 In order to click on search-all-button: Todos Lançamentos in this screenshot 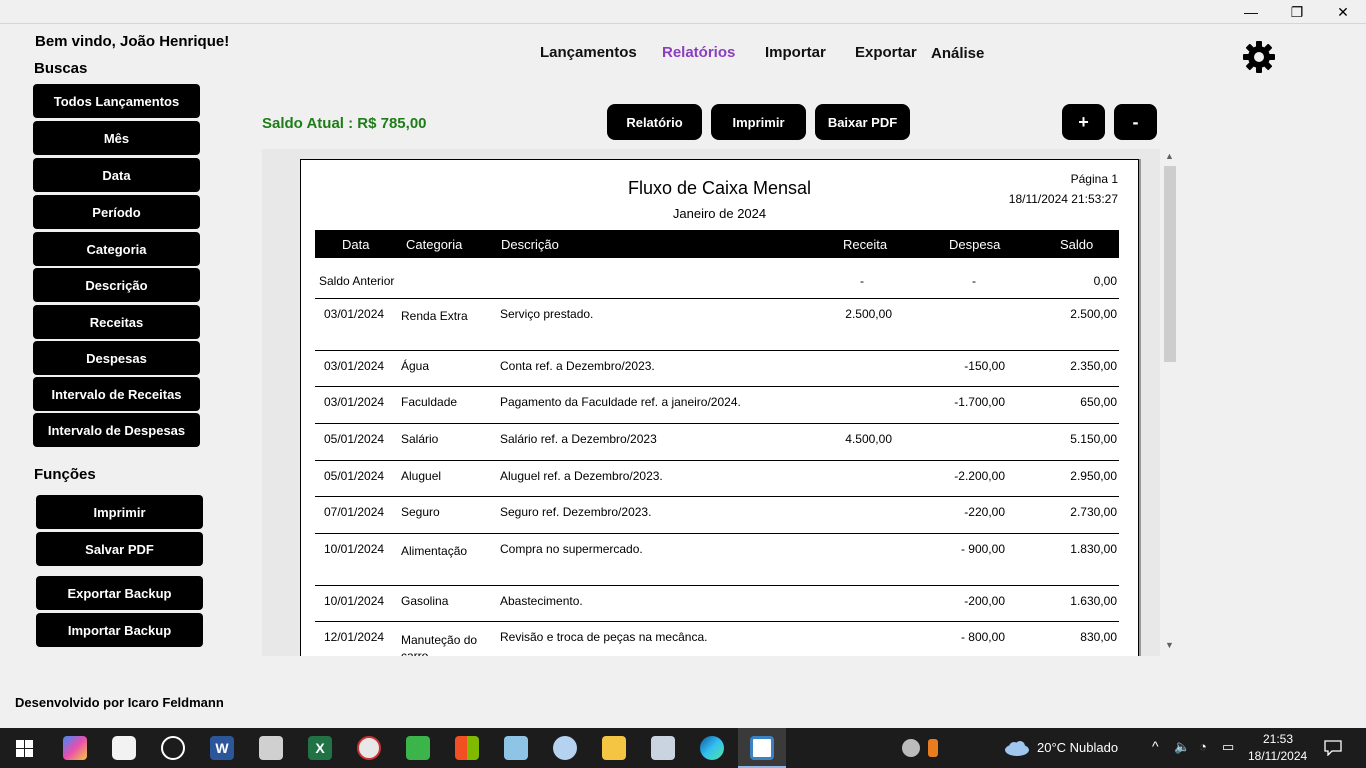, I will do `click(116, 101)`.